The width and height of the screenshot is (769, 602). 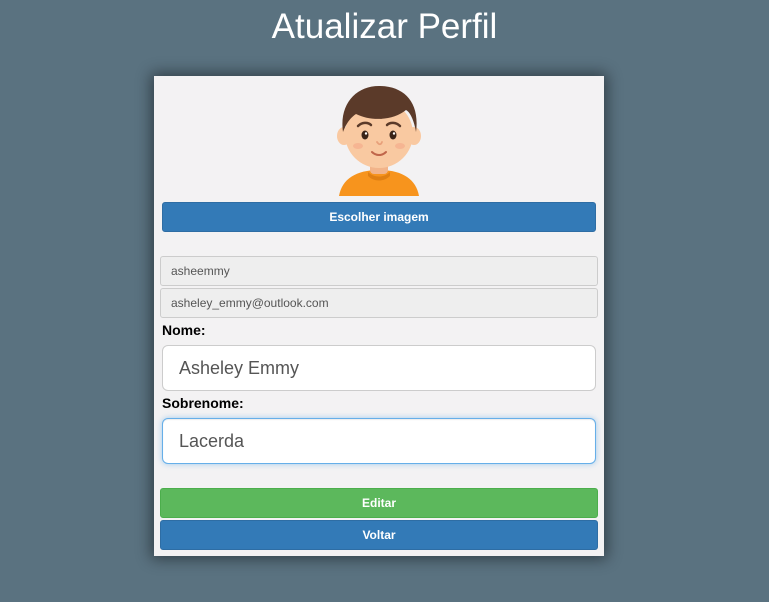 What do you see at coordinates (379, 535) in the screenshot?
I see `back-button: Voltar` at bounding box center [379, 535].